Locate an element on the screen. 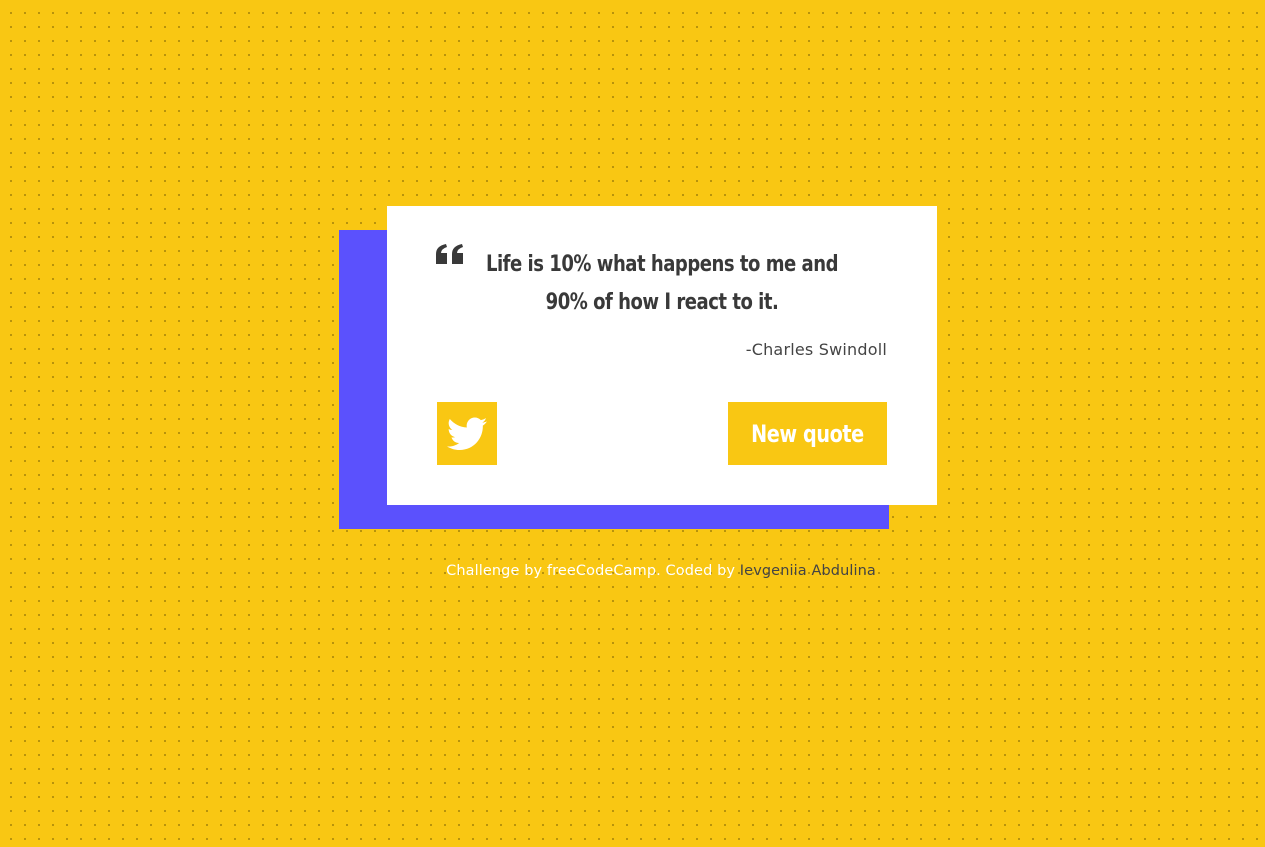 This screenshot has width=1265, height=847. footer-prefix: Challenge by is located at coordinates (496, 571).